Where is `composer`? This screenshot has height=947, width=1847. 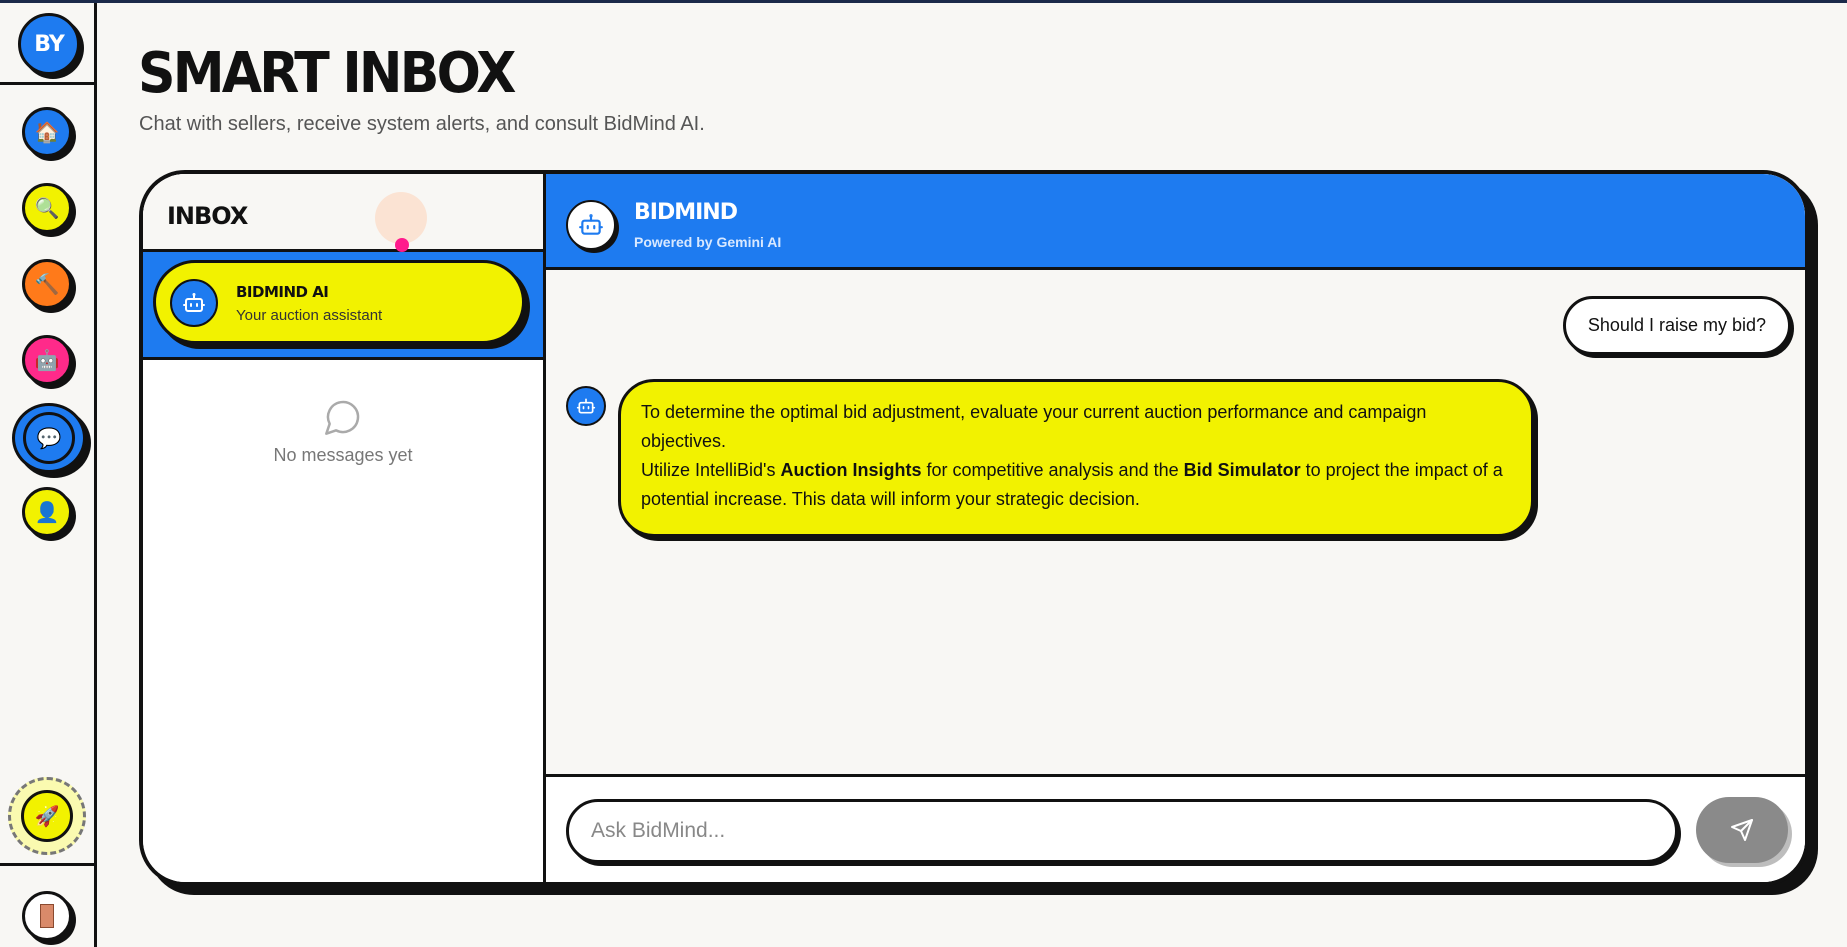
composer is located at coordinates (1175, 828).